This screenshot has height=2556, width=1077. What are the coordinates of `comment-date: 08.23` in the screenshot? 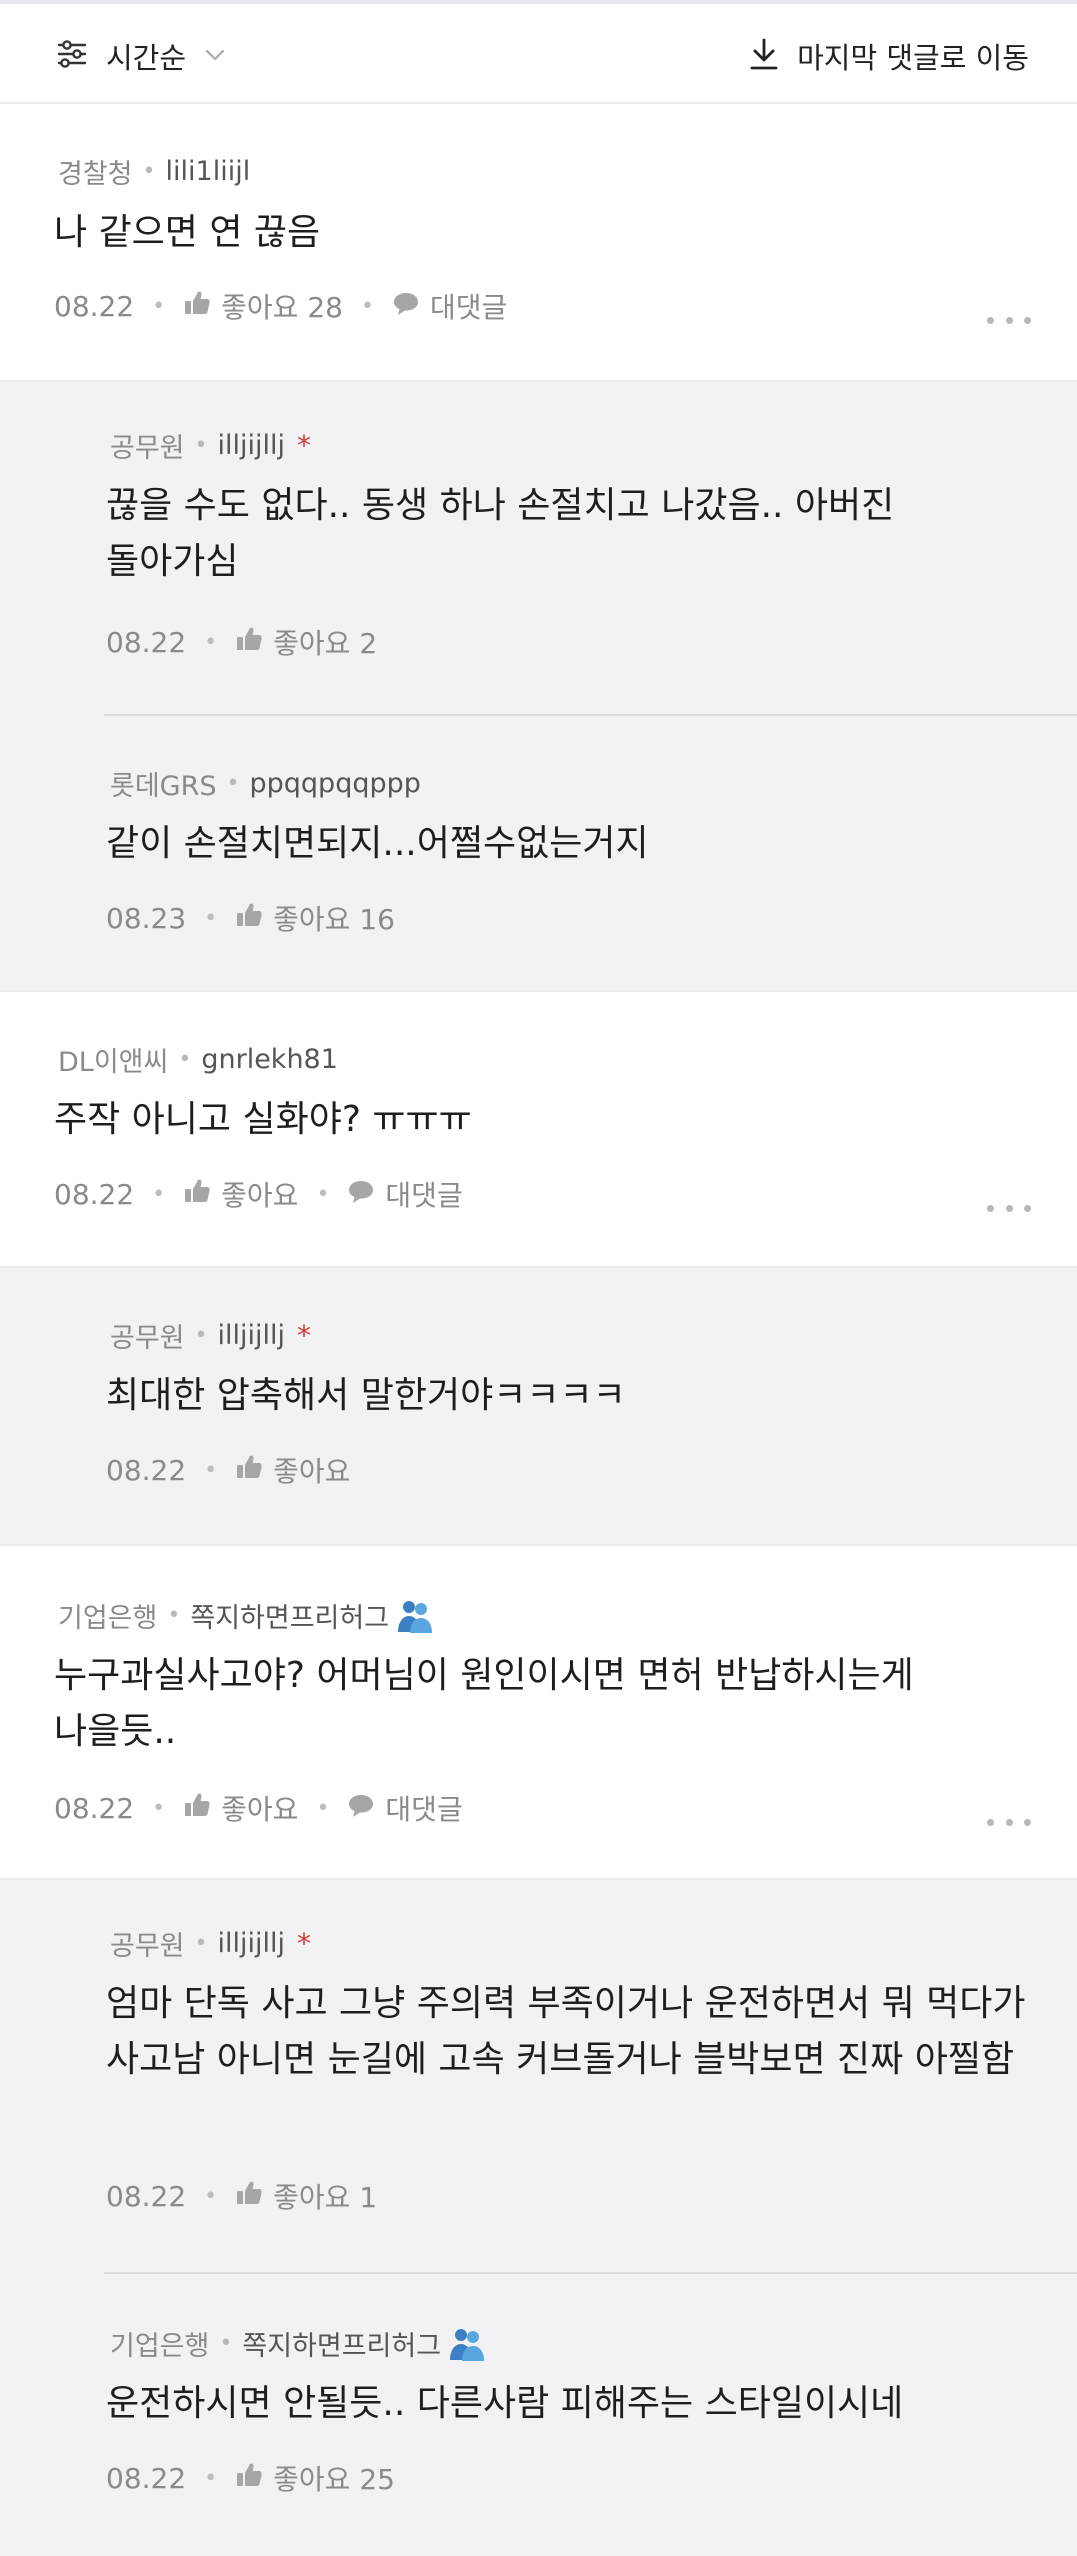 It's located at (146, 918).